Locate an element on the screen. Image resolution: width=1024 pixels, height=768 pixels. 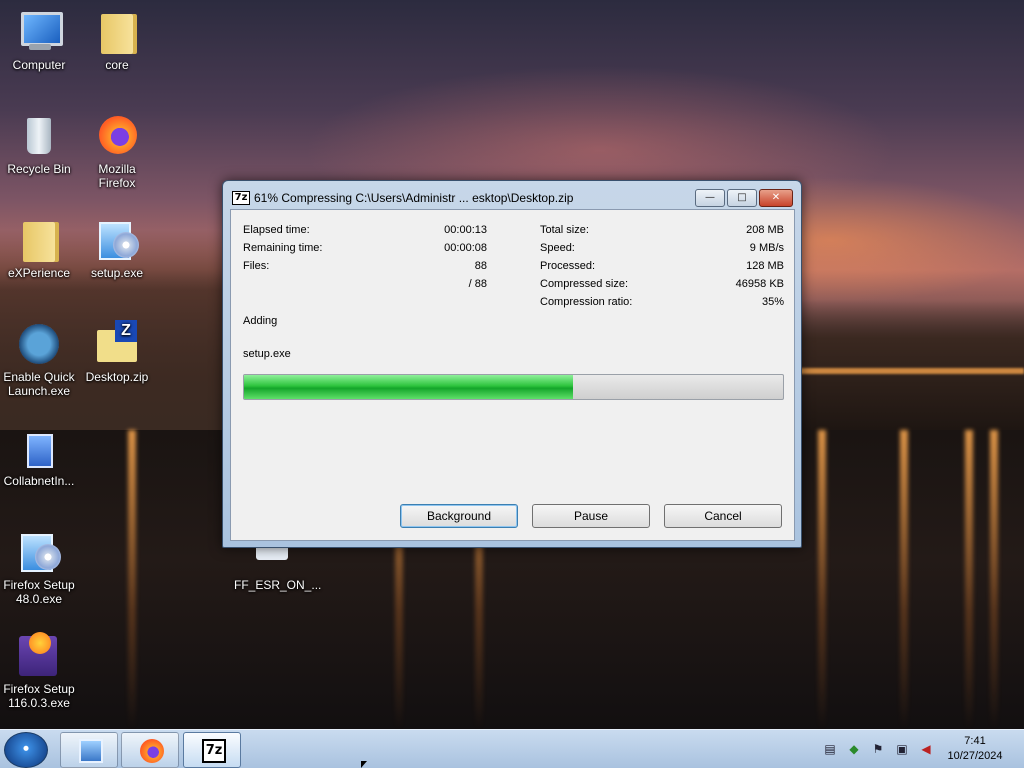
desktop-icon-computer: Computer is located at coordinates (39, 40).